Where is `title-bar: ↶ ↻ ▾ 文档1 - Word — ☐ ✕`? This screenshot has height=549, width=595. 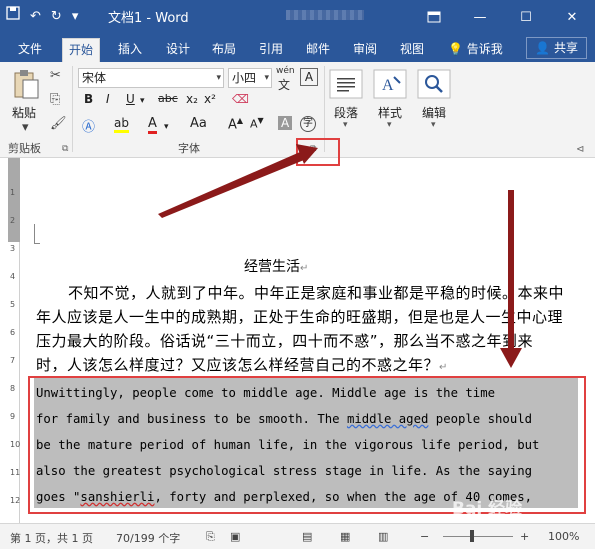
title-bar: ↶ ↻ ▾ 文档1 - Word — ☐ ✕ is located at coordinates (297, 17).